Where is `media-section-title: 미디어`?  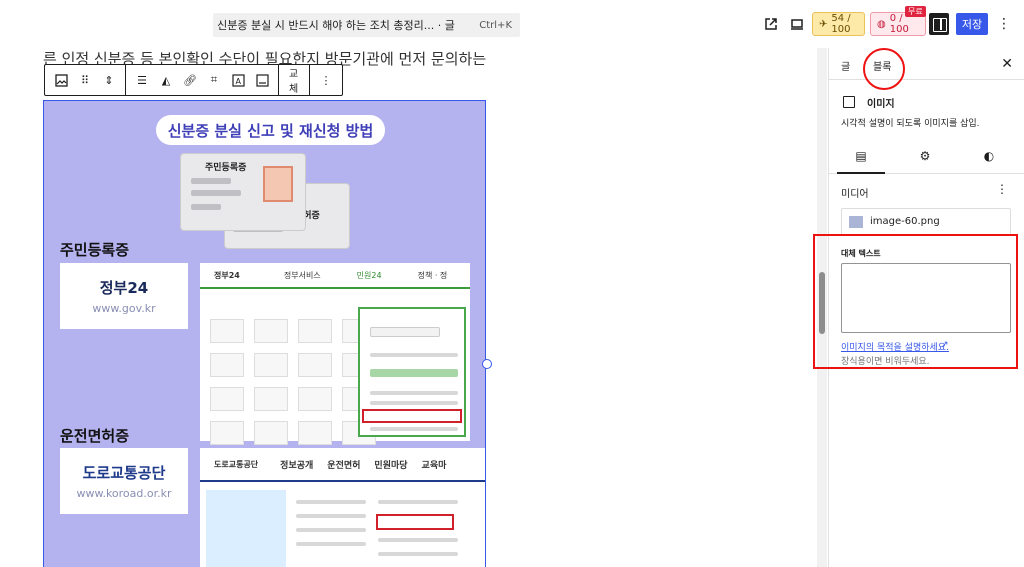
media-section-title: 미디어 is located at coordinates (855, 194).